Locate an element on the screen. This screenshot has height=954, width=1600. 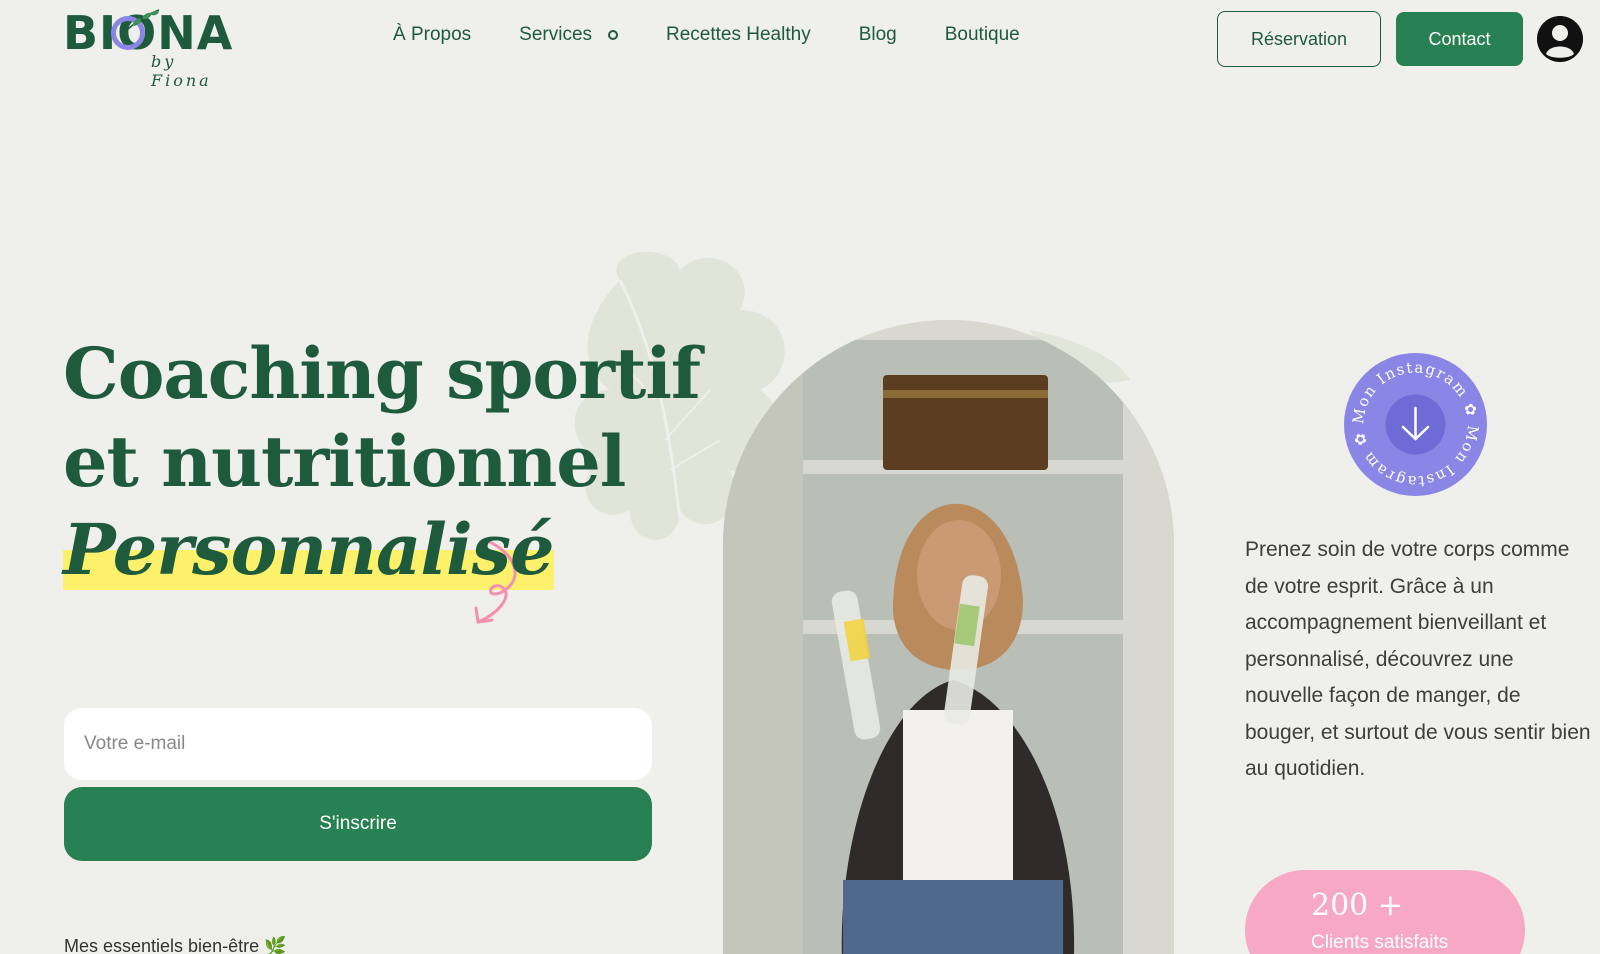
stat-label: Clients satisfaits is located at coordinates (1380, 942).